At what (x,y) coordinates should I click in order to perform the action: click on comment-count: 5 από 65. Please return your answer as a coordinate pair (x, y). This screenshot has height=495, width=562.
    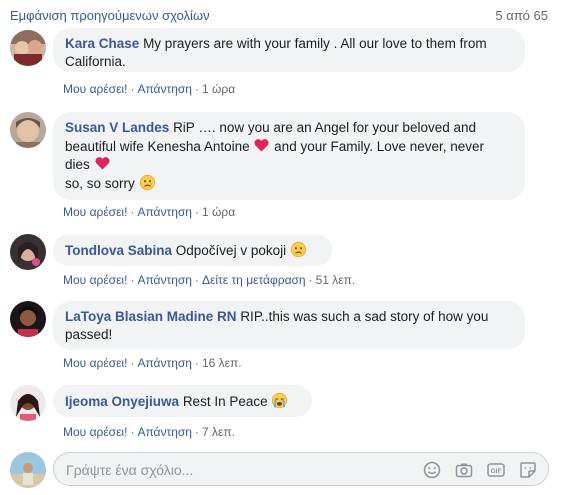
    Looking at the image, I should click on (521, 15).